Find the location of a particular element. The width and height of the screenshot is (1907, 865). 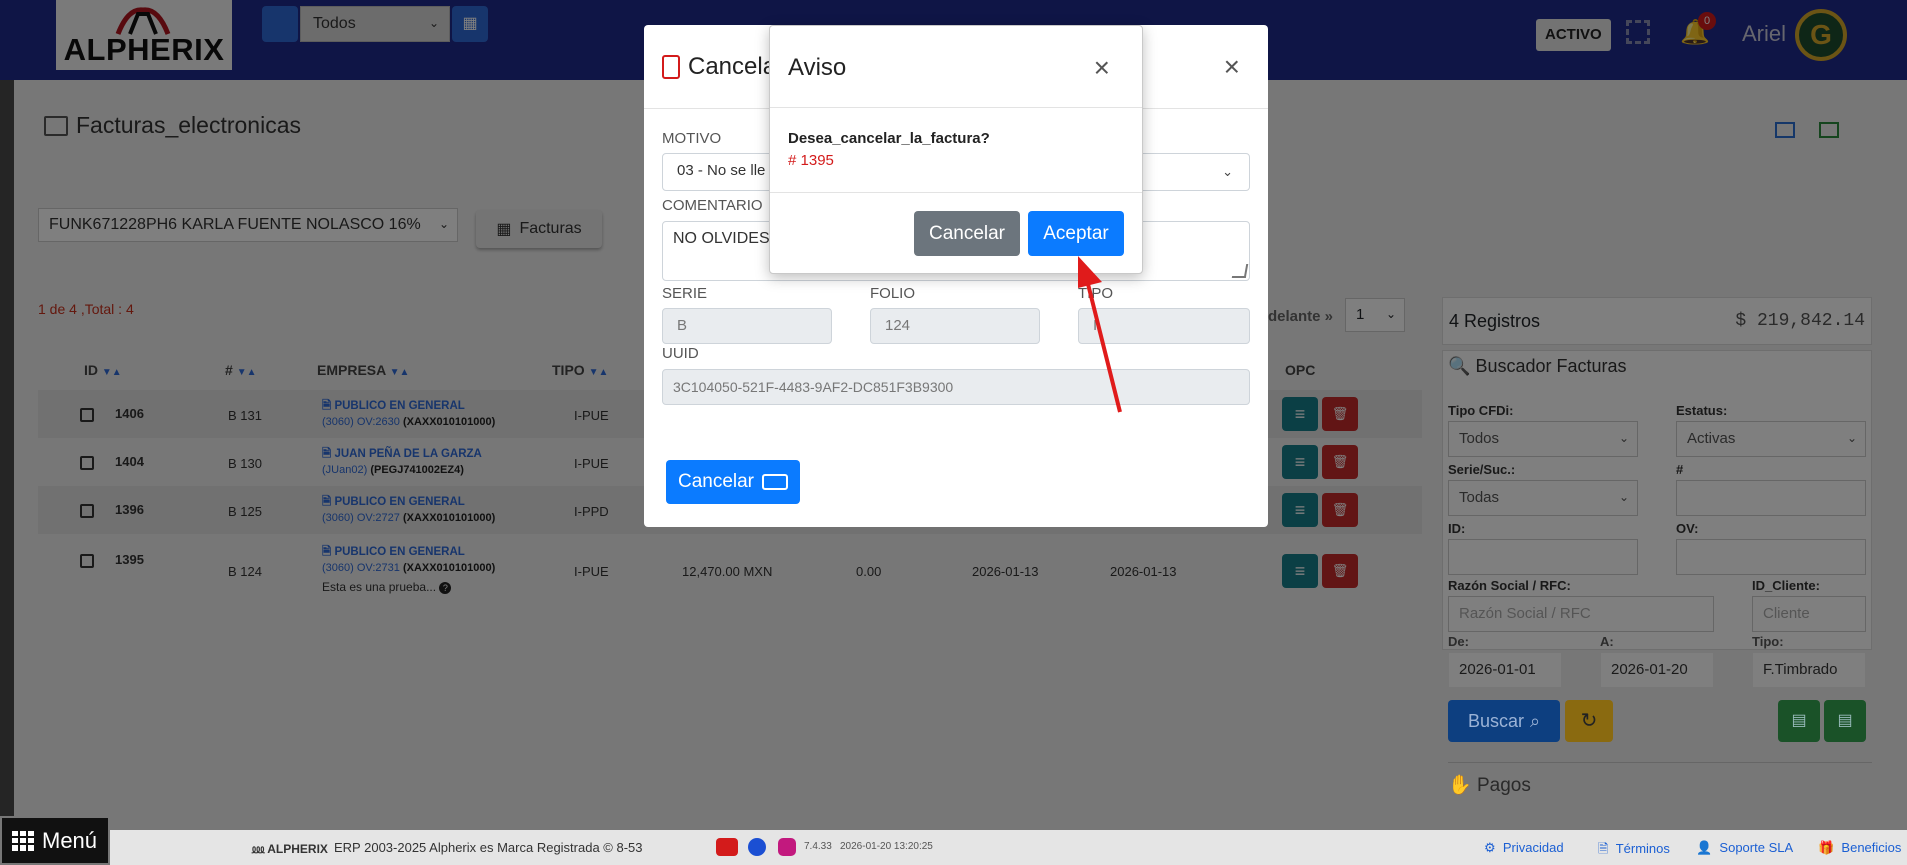

serie-input: B is located at coordinates (747, 326).